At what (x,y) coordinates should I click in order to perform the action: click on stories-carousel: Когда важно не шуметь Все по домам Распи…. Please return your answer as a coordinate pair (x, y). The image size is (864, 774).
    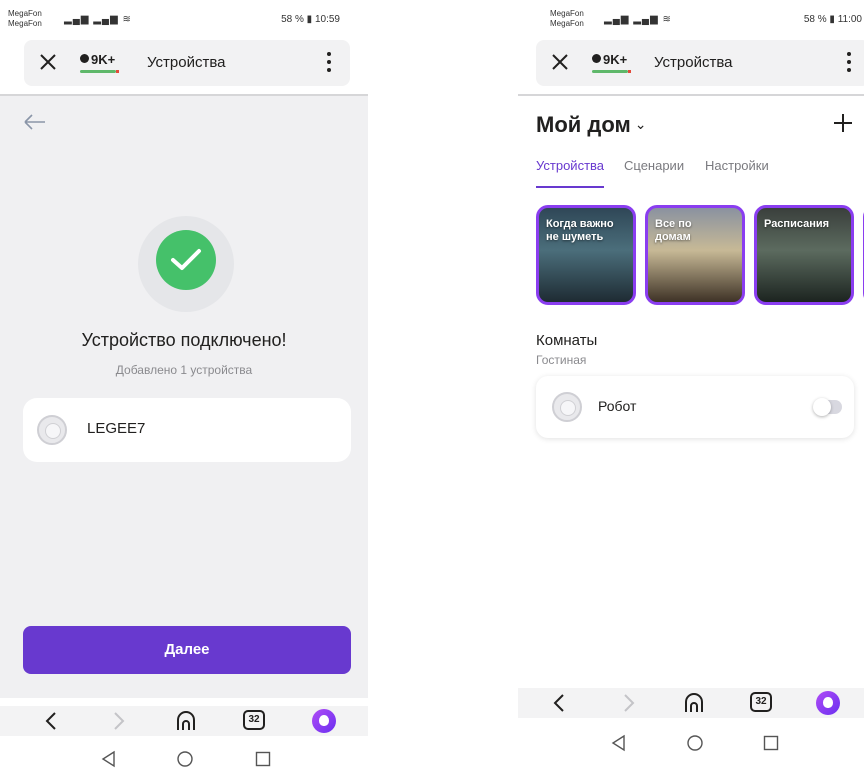
    Looking at the image, I should click on (700, 255).